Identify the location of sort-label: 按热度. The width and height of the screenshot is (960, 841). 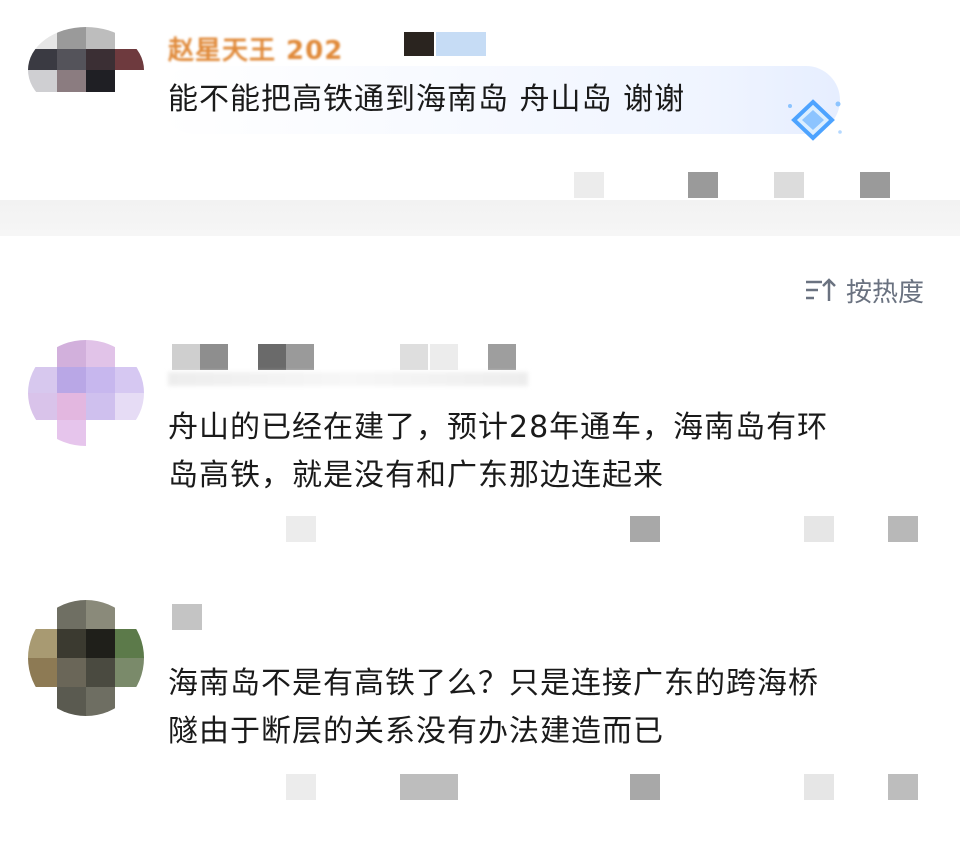
(884, 292).